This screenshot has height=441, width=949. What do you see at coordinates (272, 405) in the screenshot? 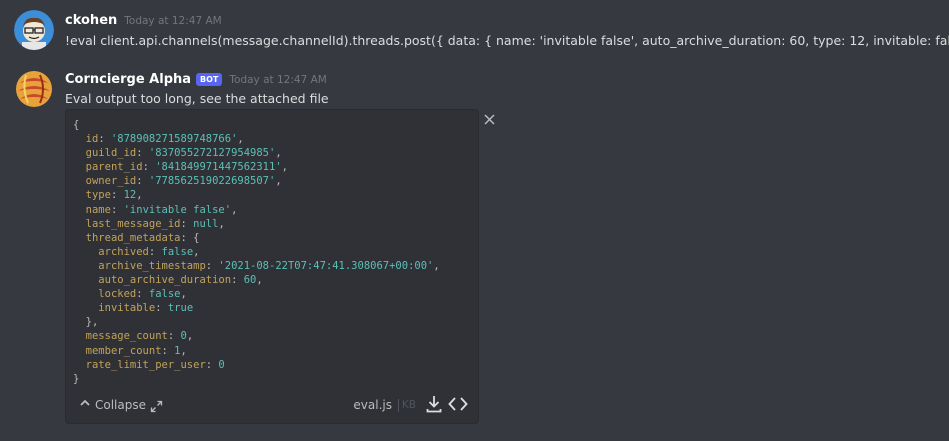
I see `attachment-footer: Collapse eval.js KB` at bounding box center [272, 405].